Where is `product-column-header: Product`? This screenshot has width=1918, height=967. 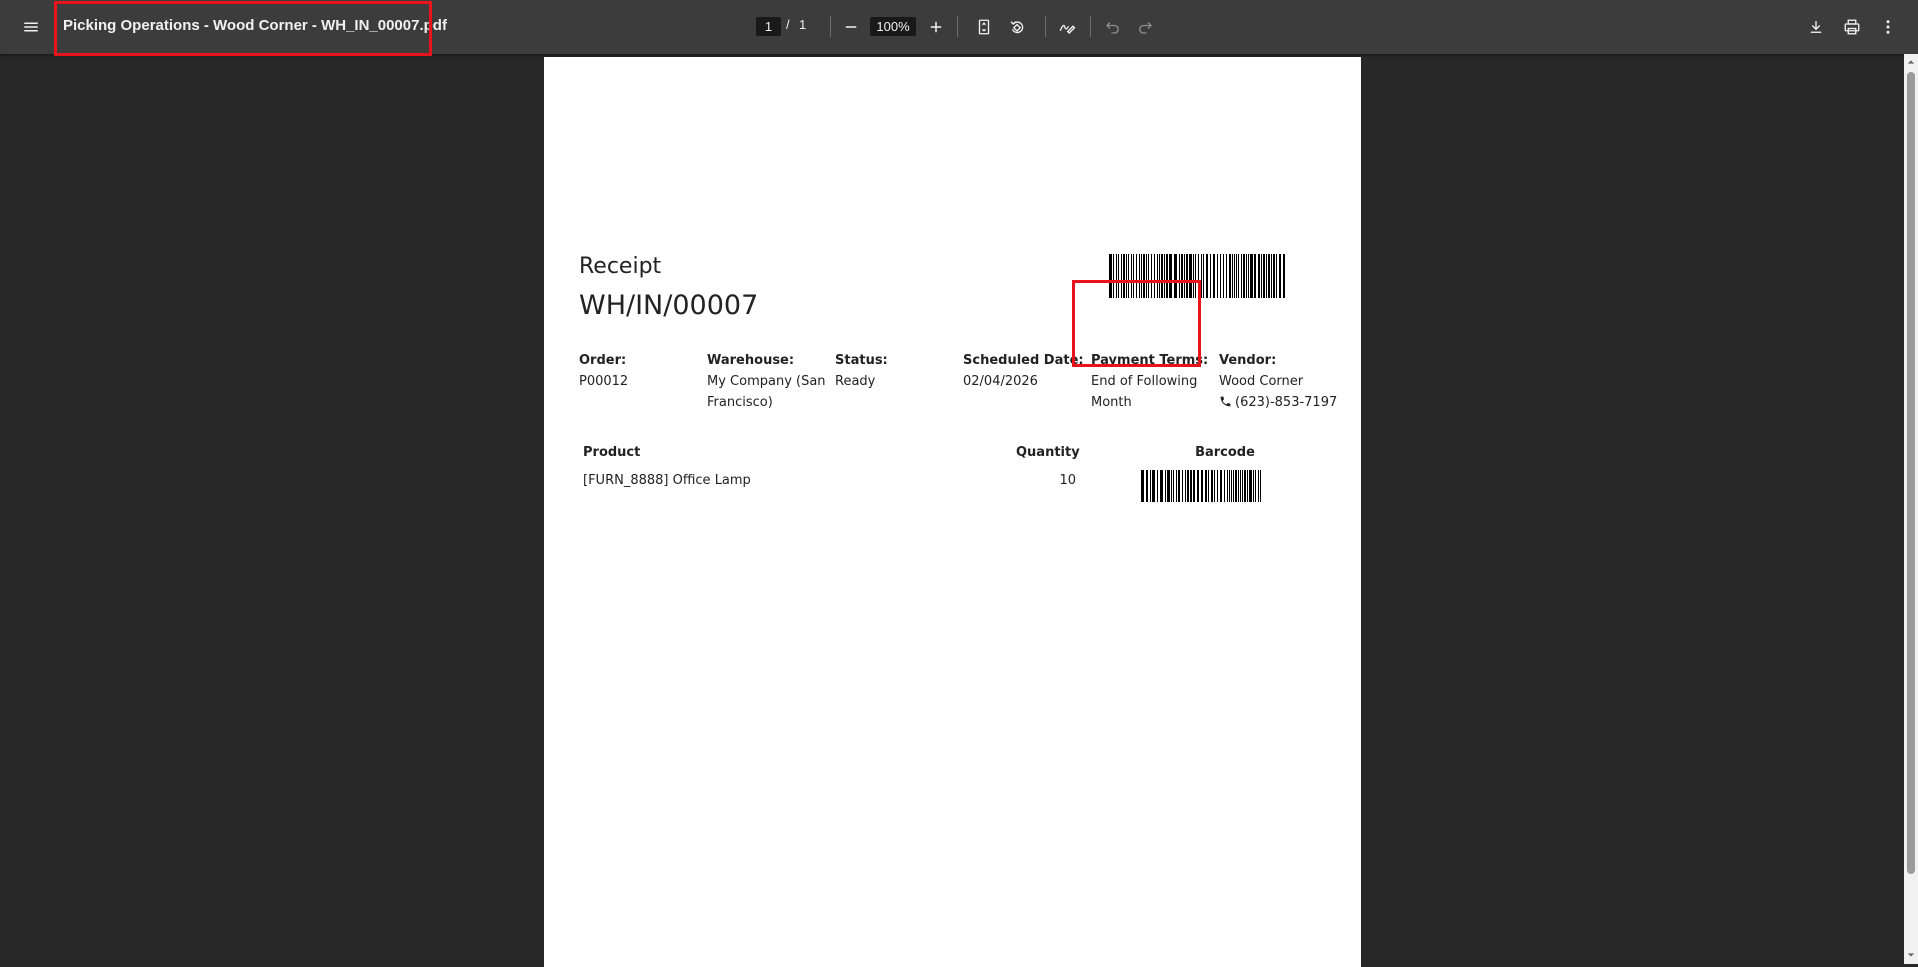 product-column-header: Product is located at coordinates (612, 452).